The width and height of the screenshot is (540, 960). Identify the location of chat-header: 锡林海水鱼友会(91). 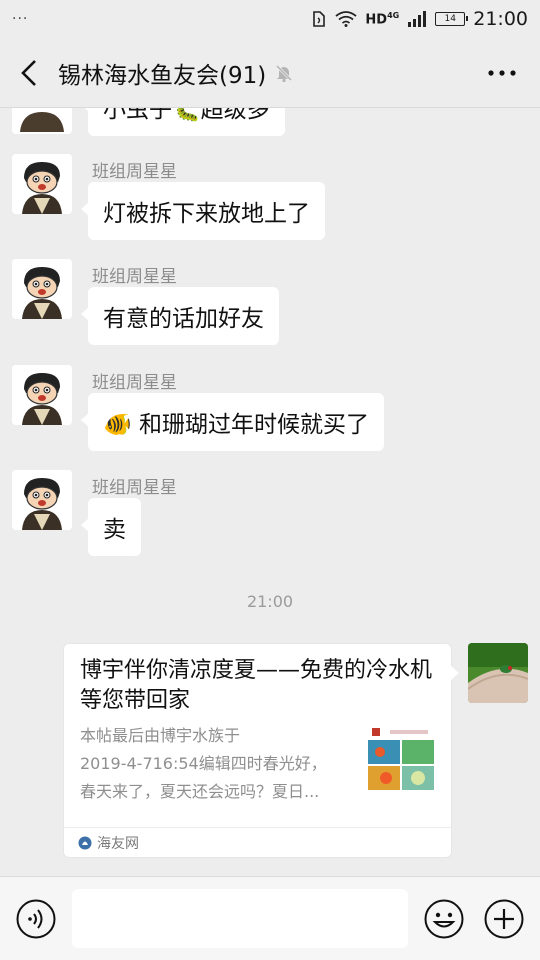
(270, 73).